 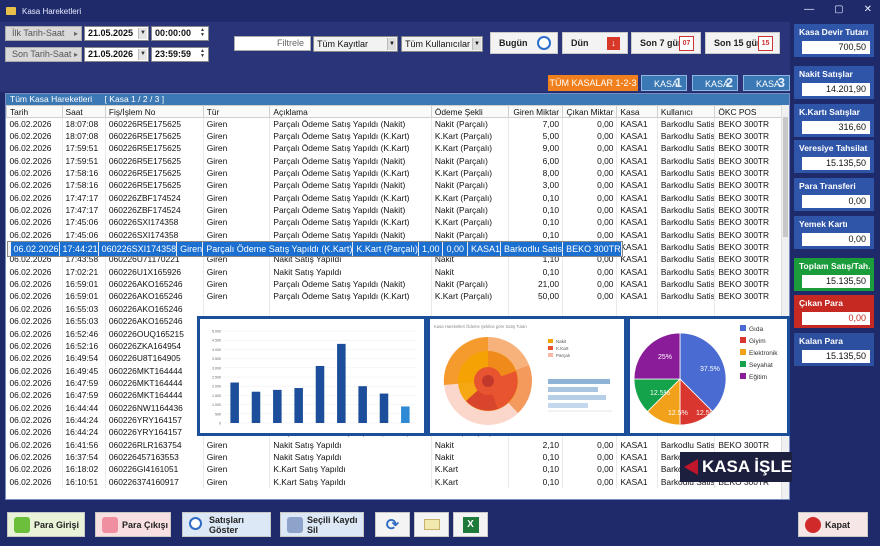 What do you see at coordinates (43, 33) in the screenshot?
I see `start-date-label: İlk Tarih-Saat` at bounding box center [43, 33].